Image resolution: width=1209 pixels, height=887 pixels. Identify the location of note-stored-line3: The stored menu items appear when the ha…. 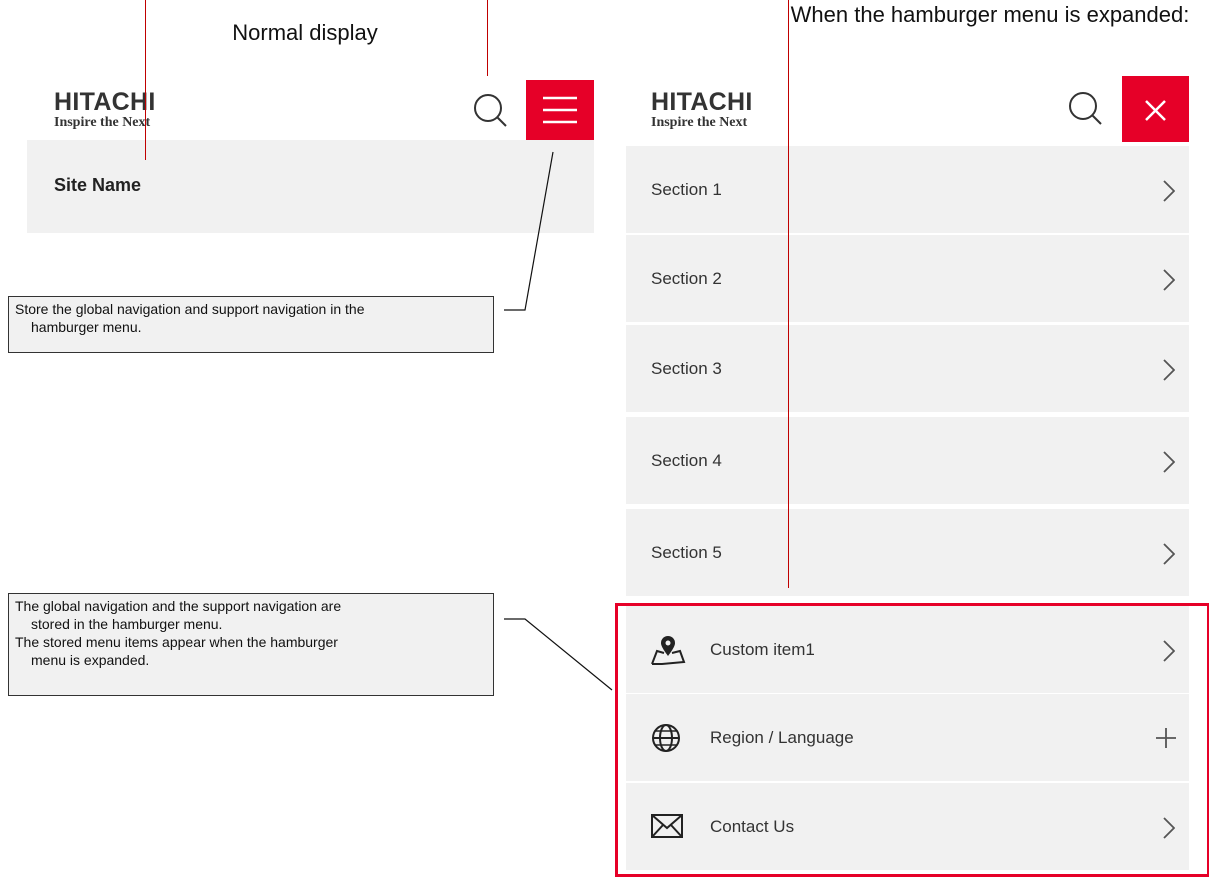
(176, 642).